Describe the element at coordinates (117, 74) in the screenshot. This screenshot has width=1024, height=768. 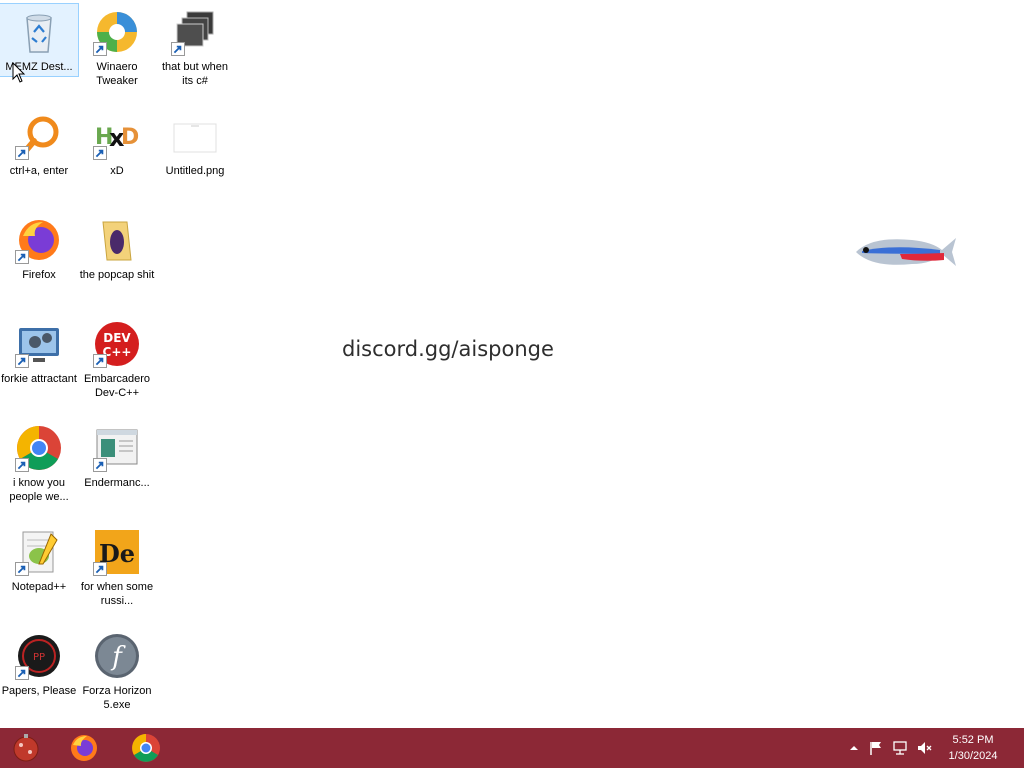
I see `desktop-icon-label: Winaero Tweaker` at that location.